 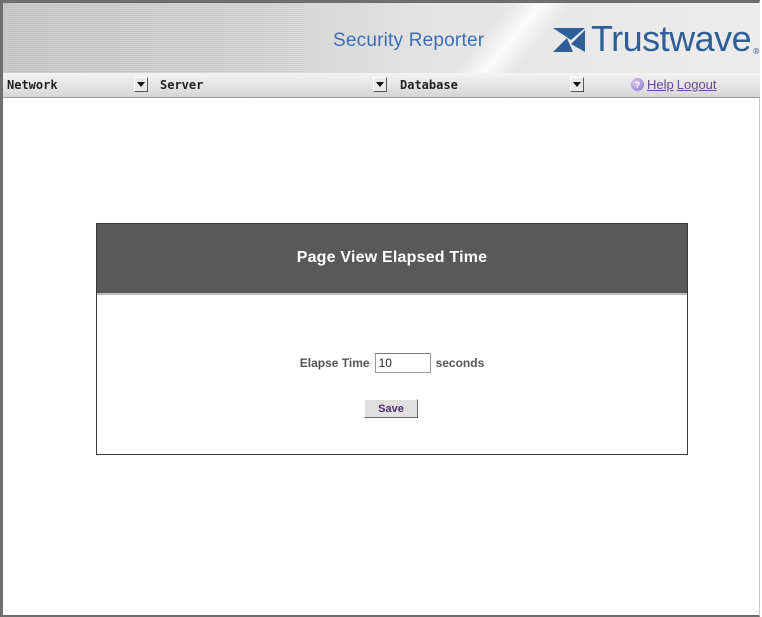 I want to click on header-texture, so click(x=153, y=38).